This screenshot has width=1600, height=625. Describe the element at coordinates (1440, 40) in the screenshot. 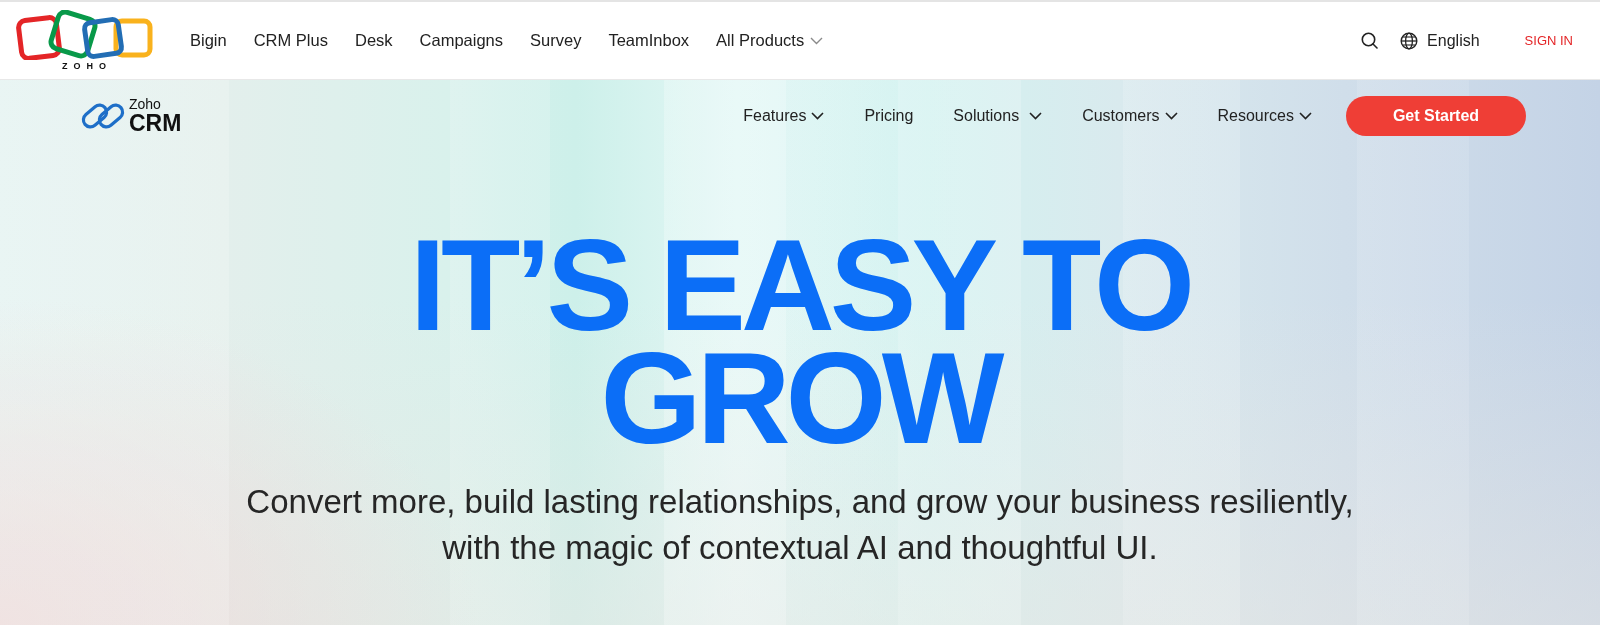

I see `language-selector: English` at that location.